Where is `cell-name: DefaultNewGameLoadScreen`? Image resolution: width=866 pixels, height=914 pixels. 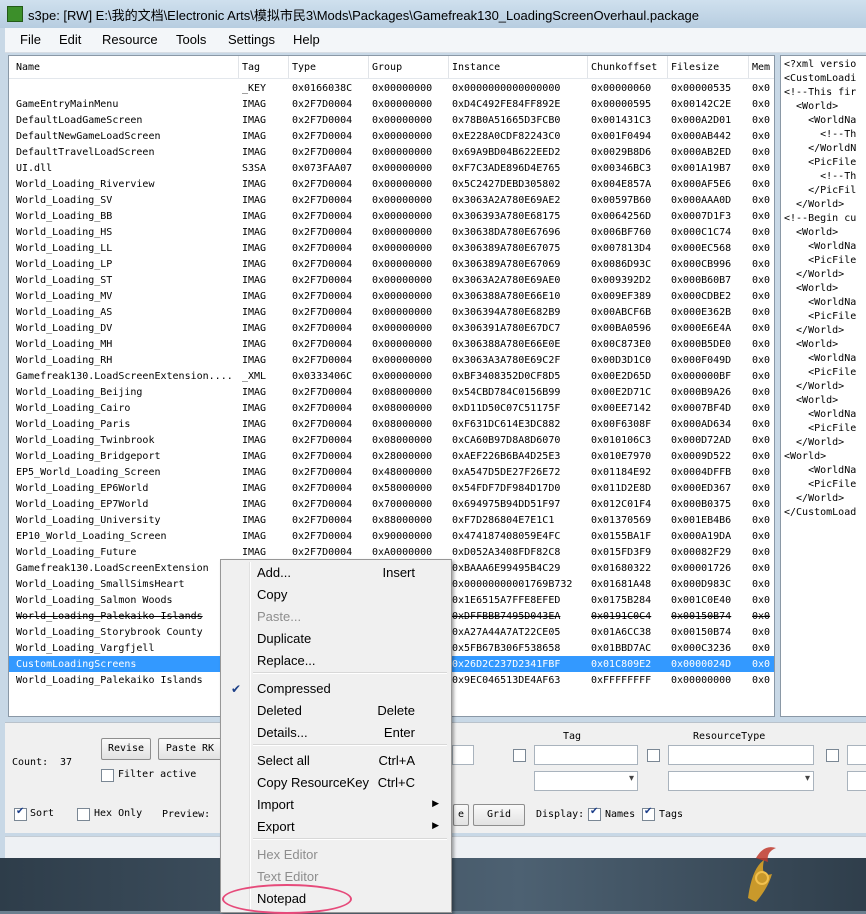 cell-name: DefaultNewGameLoadScreen is located at coordinates (88, 136).